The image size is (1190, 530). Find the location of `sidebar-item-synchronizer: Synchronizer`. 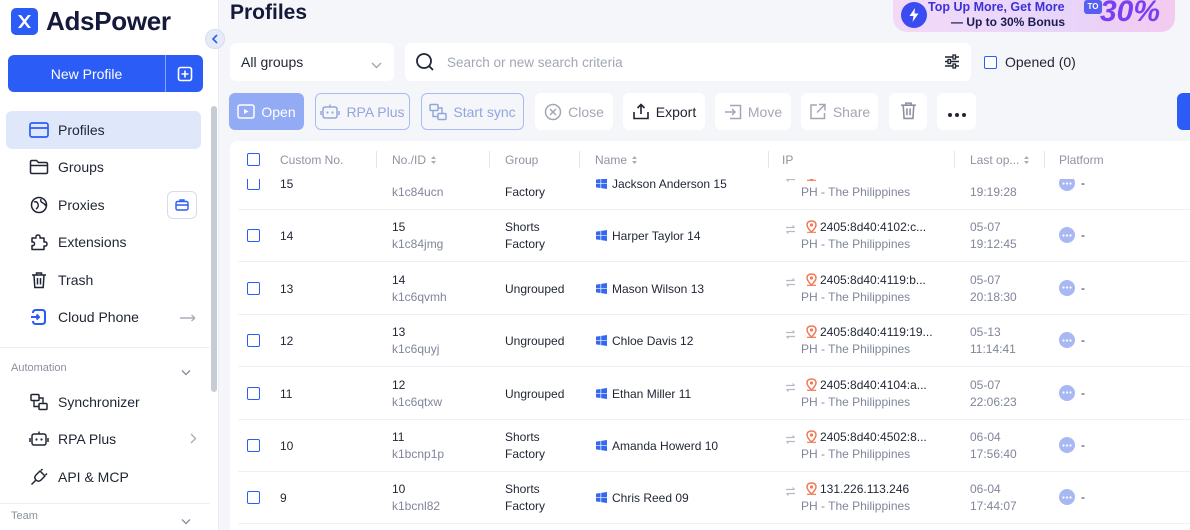

sidebar-item-synchronizer: Synchronizer is located at coordinates (103, 402).